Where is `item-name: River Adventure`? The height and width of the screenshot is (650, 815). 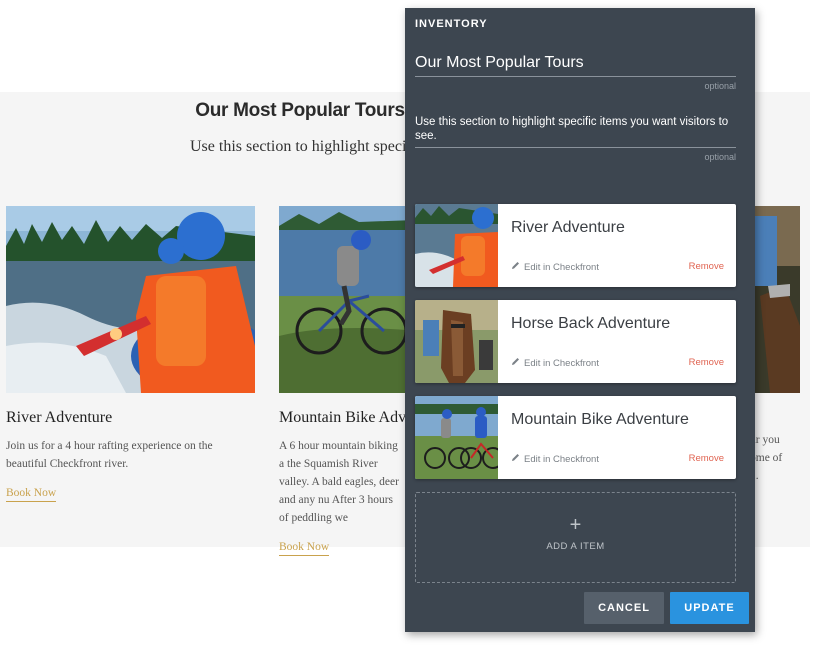
item-name: River Adventure is located at coordinates (568, 227).